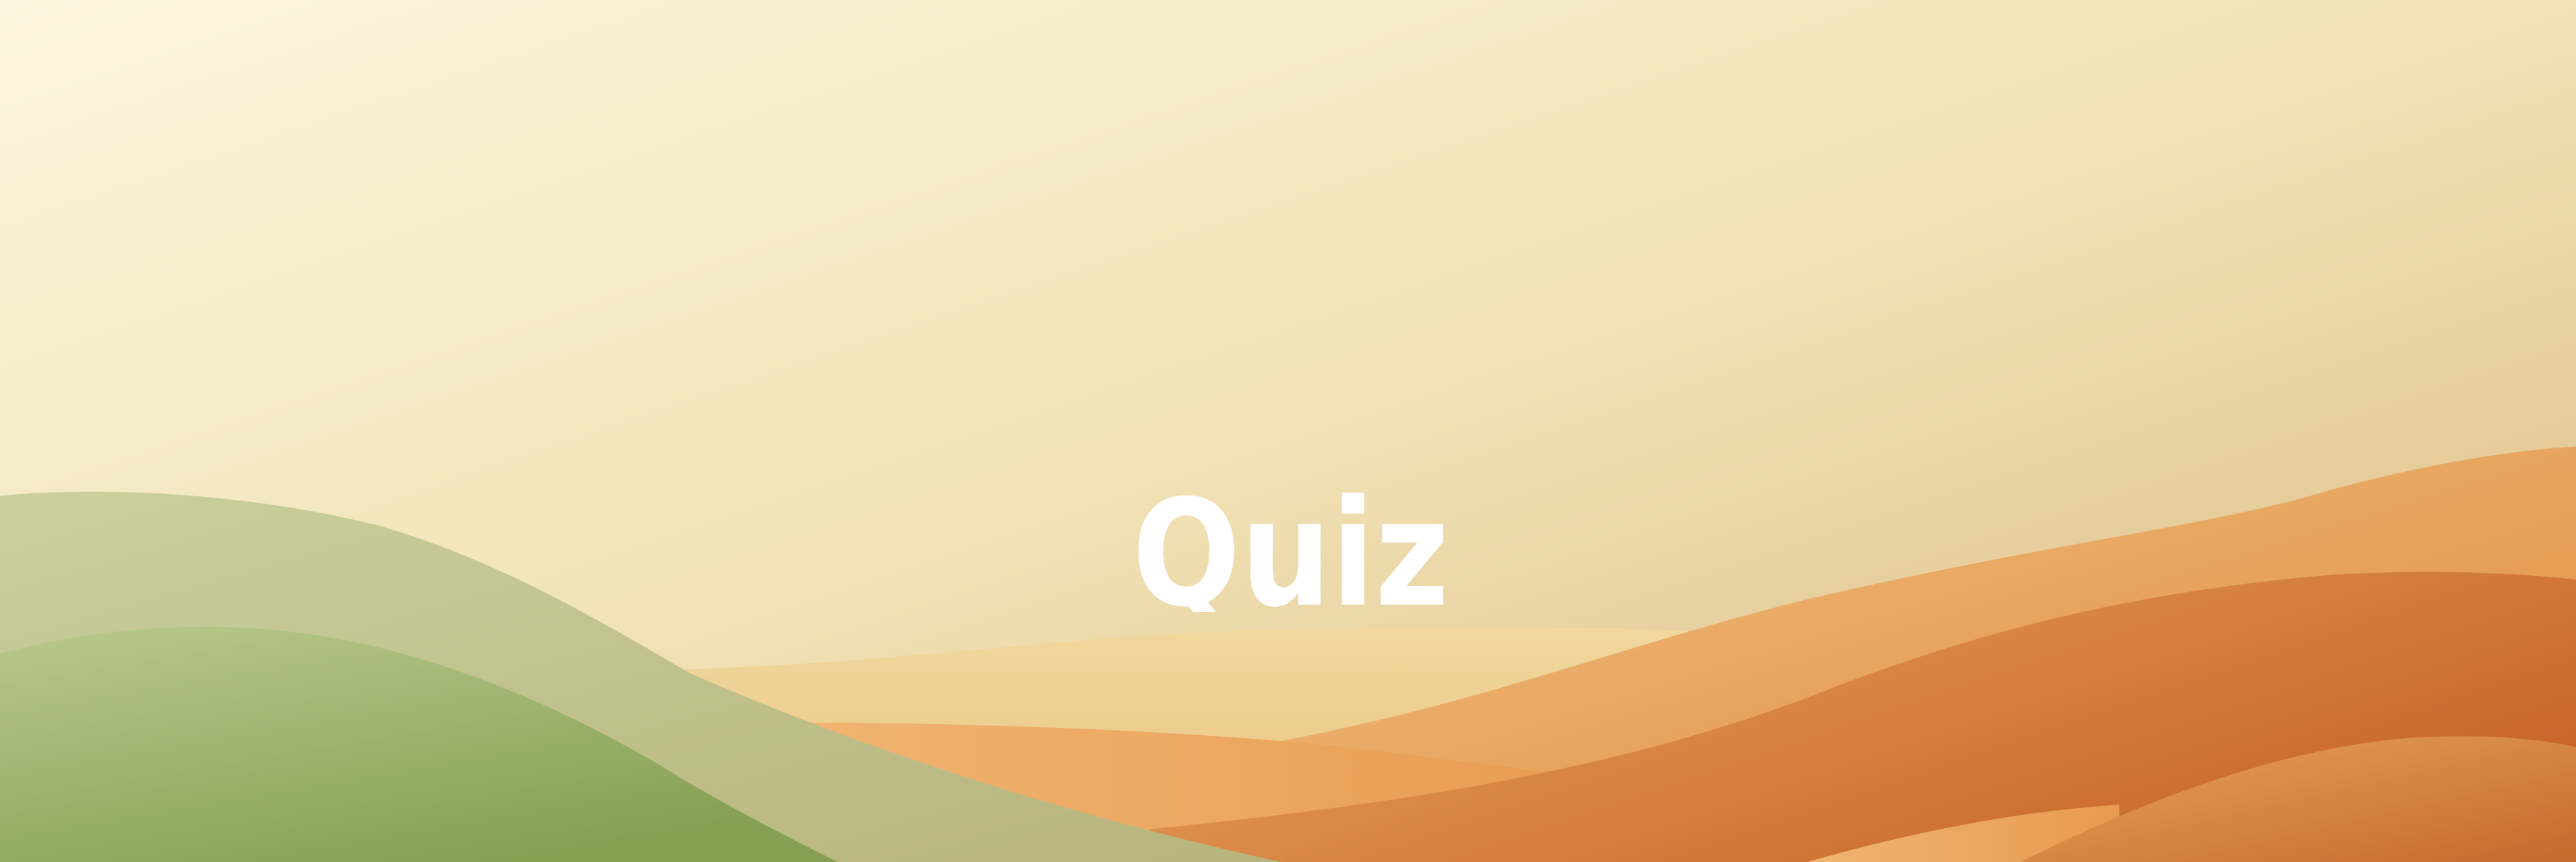 This screenshot has width=2576, height=862. I want to click on quiz-logo: Quiz, so click(1290, 549).